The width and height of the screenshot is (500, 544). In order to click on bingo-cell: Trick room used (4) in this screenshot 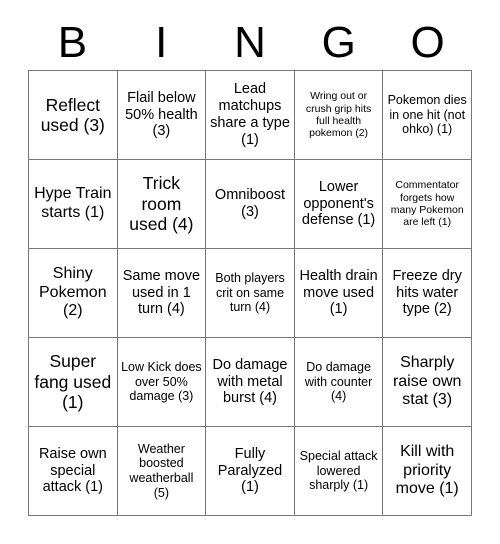, I will do `click(162, 204)`.